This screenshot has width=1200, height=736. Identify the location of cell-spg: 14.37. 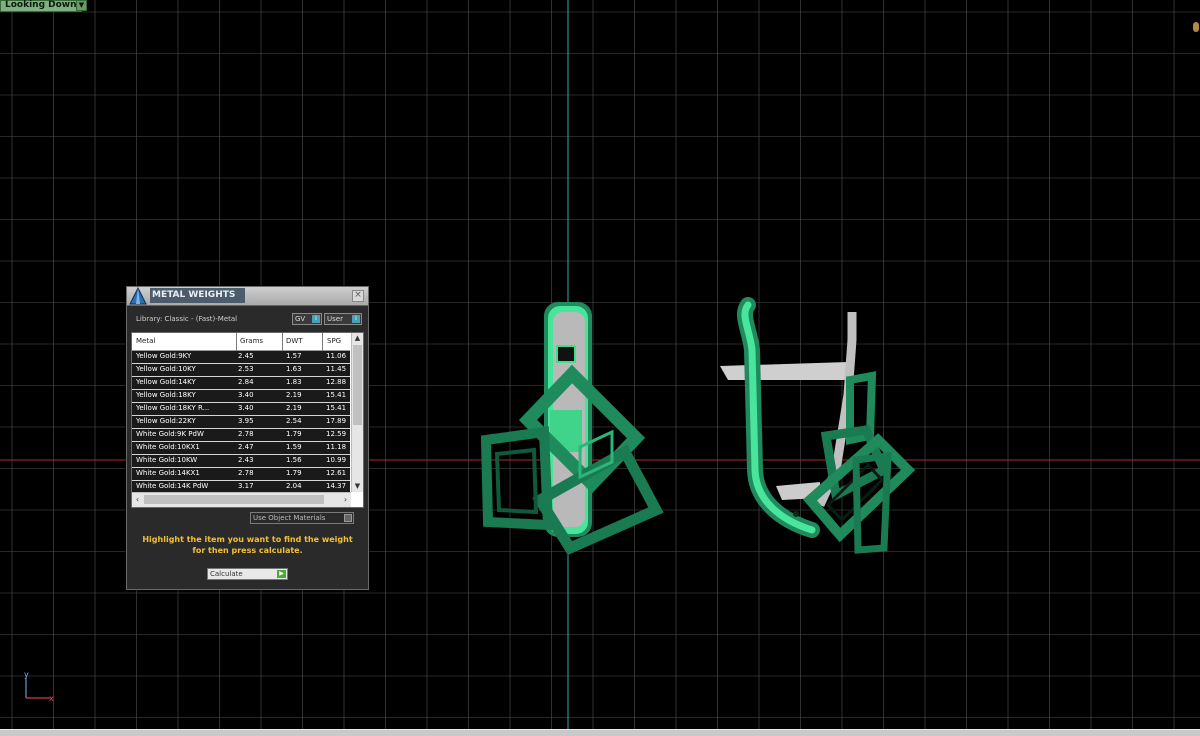
(336, 486).